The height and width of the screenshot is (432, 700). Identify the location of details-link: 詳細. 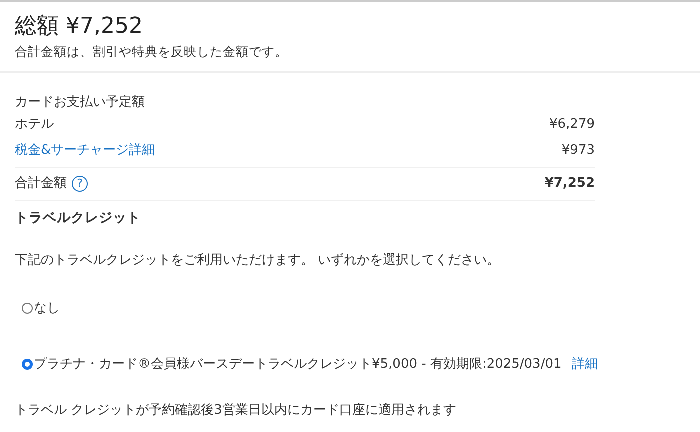
(585, 364).